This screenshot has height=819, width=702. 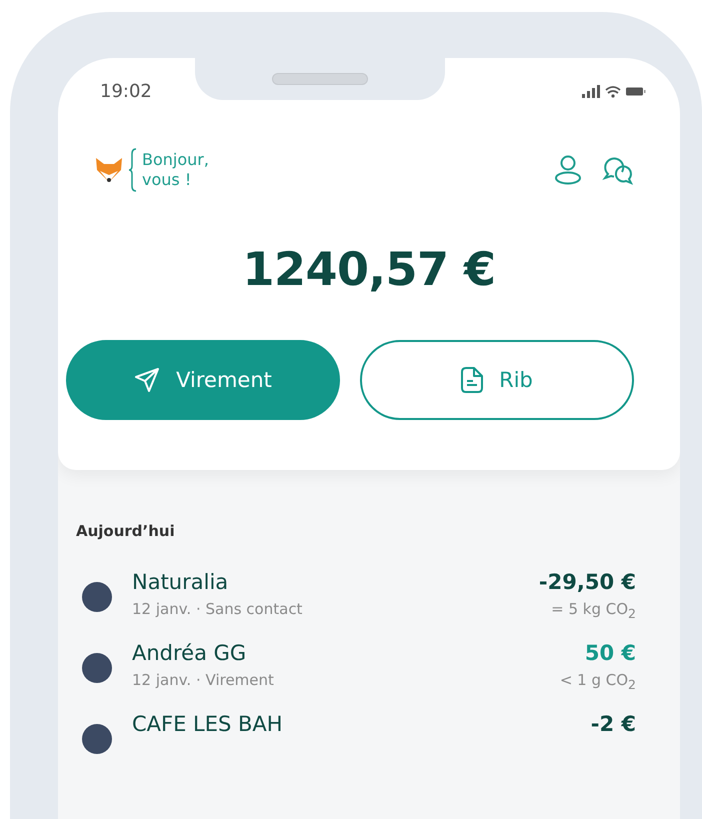 What do you see at coordinates (109, 170) in the screenshot?
I see `fox-icon` at bounding box center [109, 170].